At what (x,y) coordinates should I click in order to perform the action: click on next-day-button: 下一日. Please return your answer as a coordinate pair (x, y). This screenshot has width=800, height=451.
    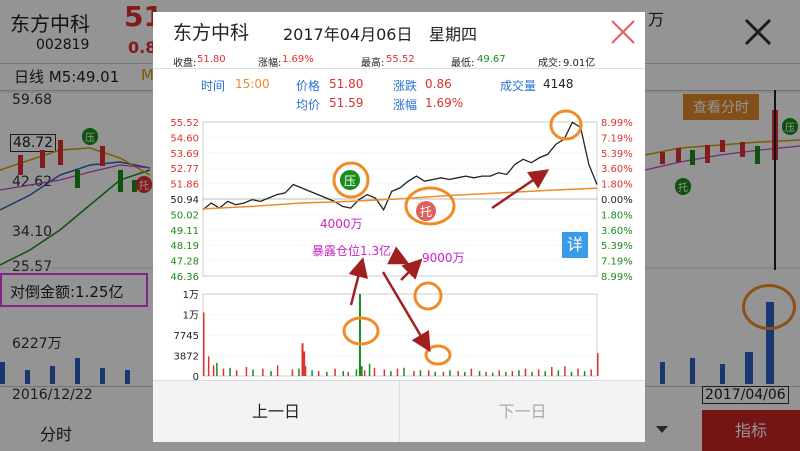
    Looking at the image, I should click on (522, 411).